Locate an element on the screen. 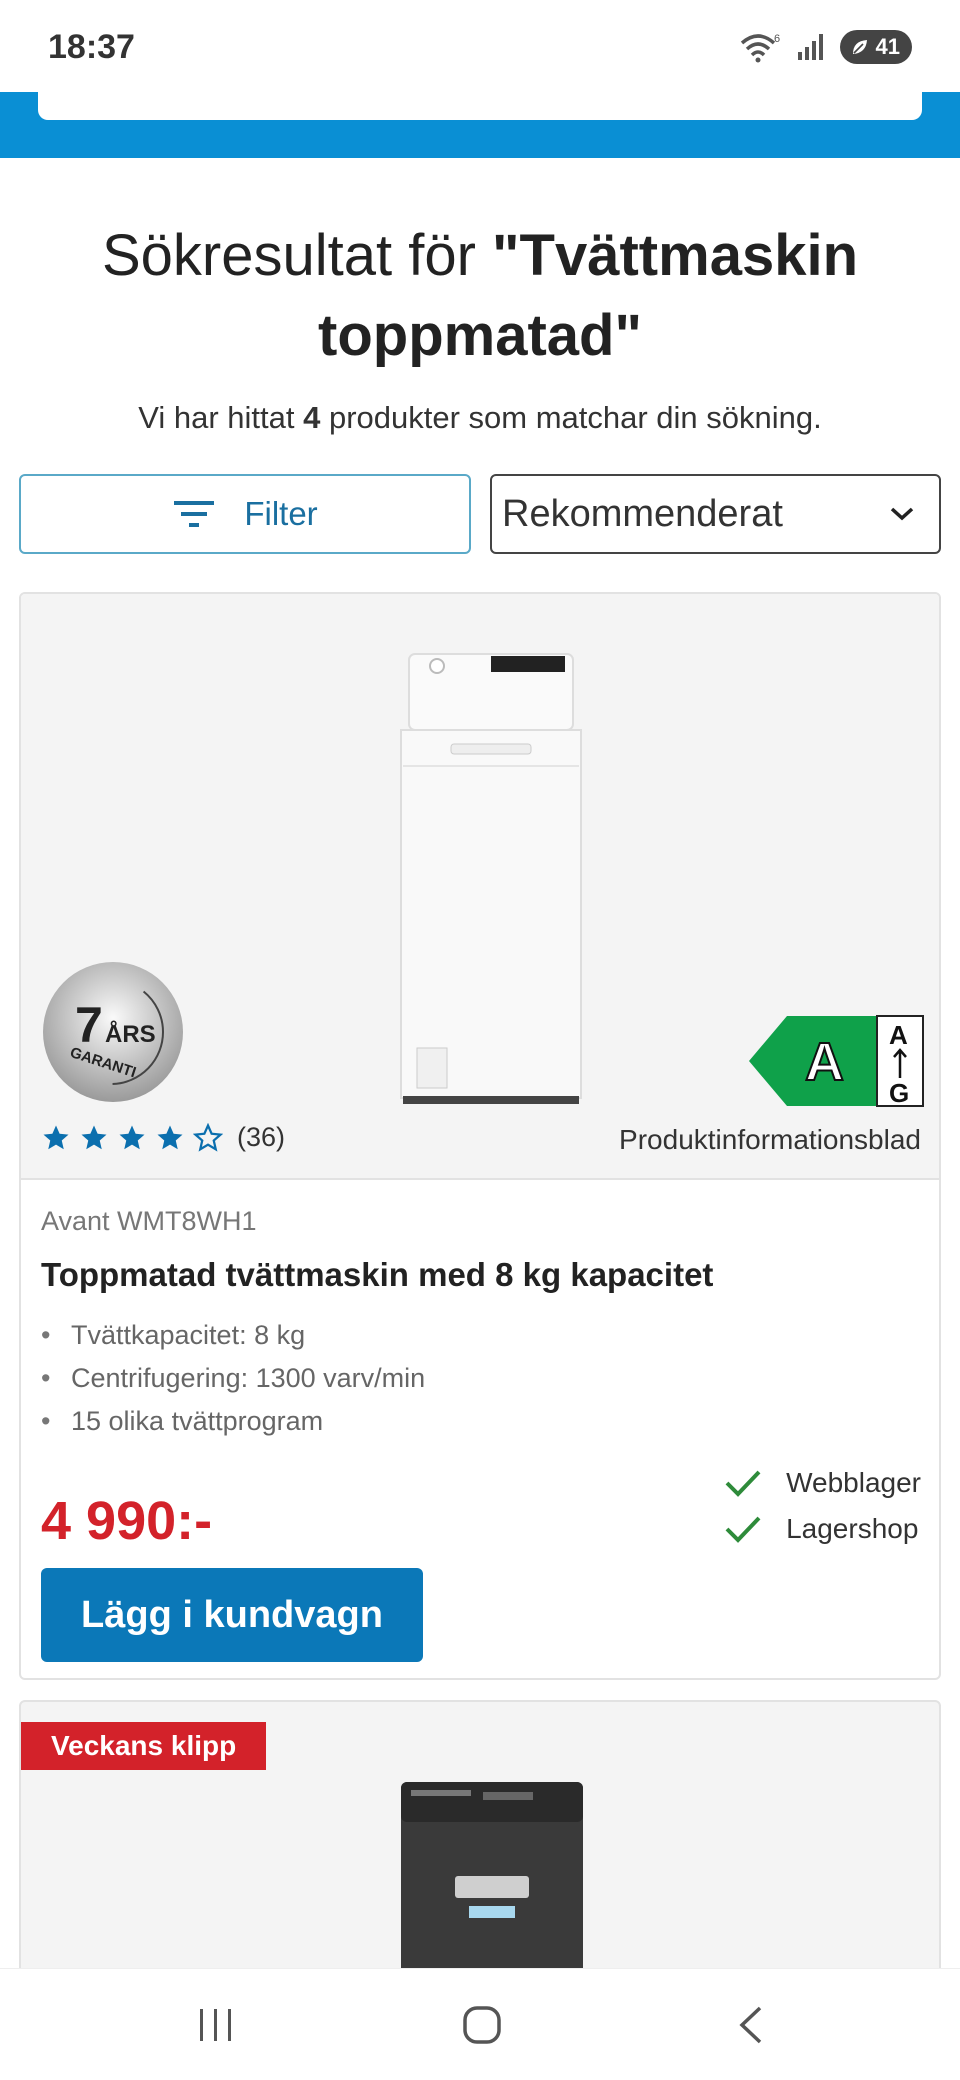 The image size is (960, 2080). svg-text: G is located at coordinates (899, 1093).